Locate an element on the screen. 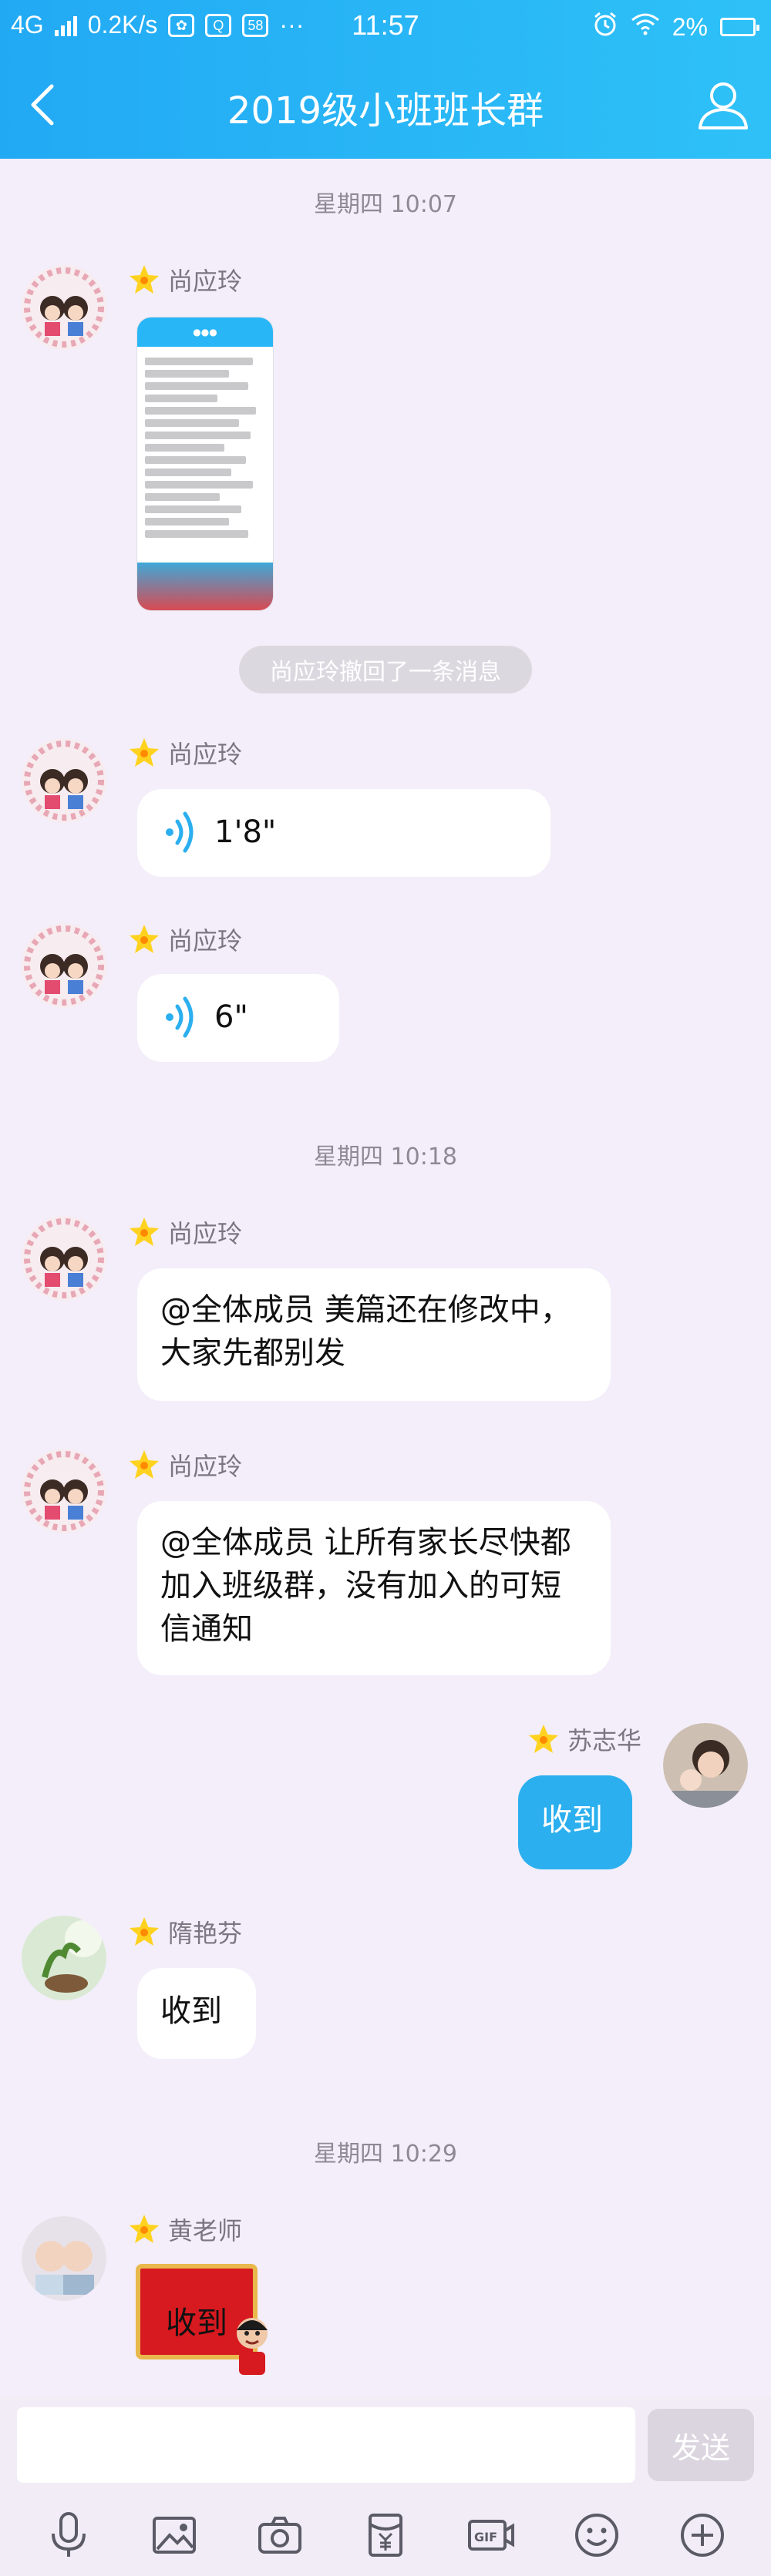  person-icon is located at coordinates (724, 105).